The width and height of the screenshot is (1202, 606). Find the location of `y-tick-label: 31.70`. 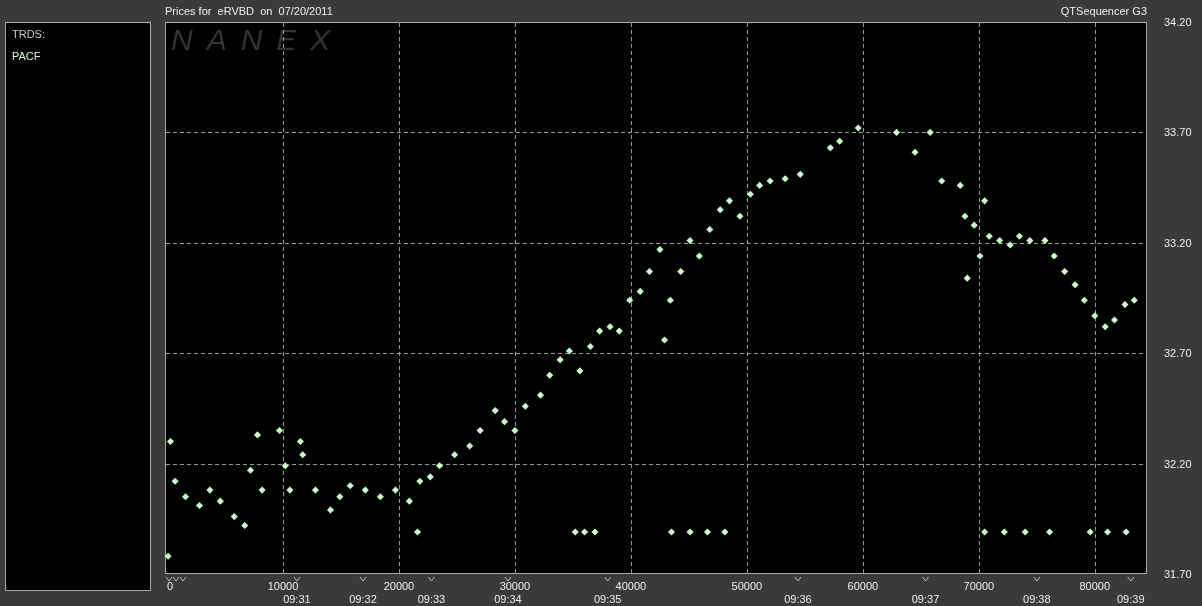

y-tick-label: 31.70 is located at coordinates (1178, 574).